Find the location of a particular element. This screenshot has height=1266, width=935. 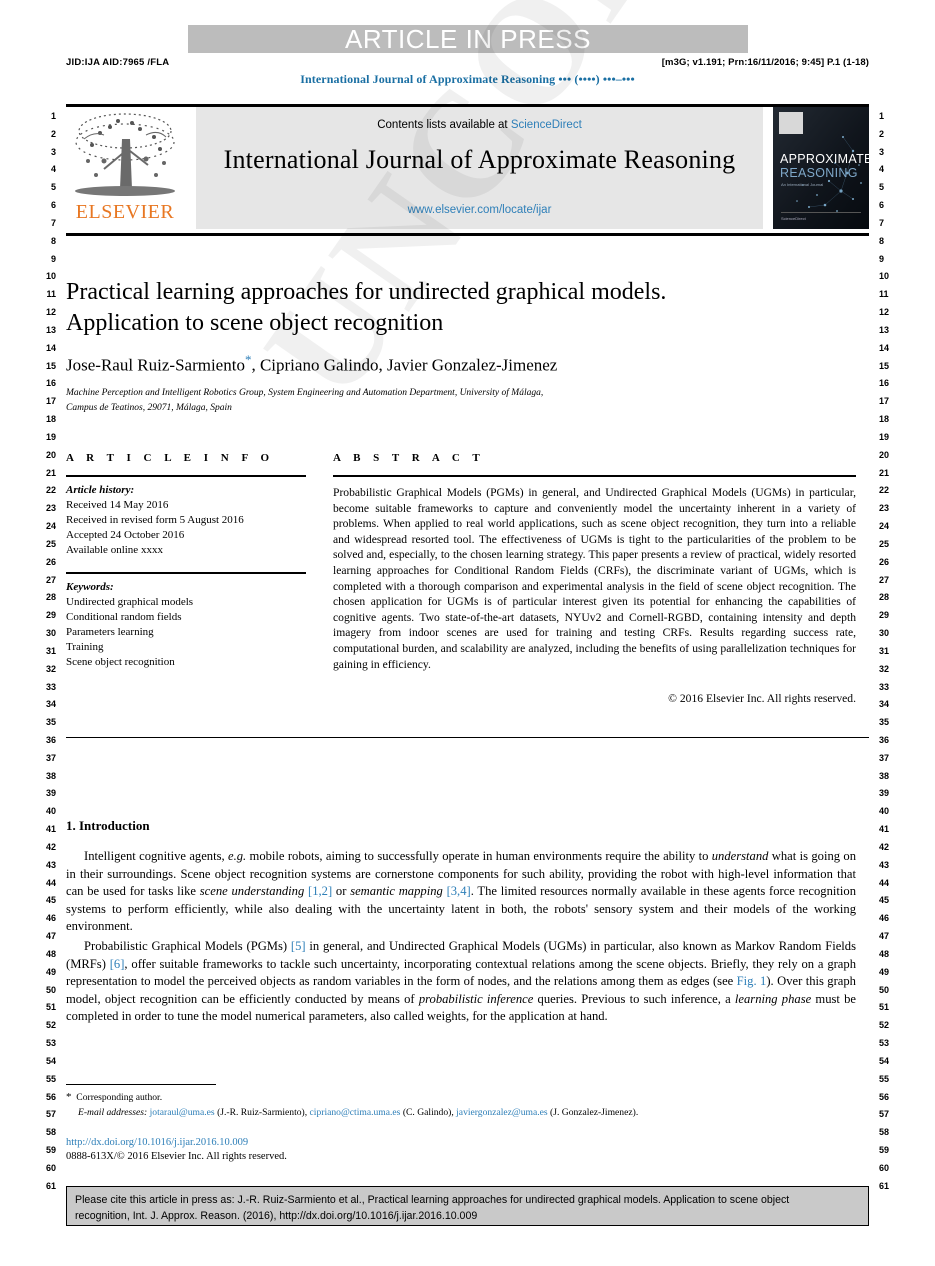

line-number: 15 is located at coordinates (50, 365).